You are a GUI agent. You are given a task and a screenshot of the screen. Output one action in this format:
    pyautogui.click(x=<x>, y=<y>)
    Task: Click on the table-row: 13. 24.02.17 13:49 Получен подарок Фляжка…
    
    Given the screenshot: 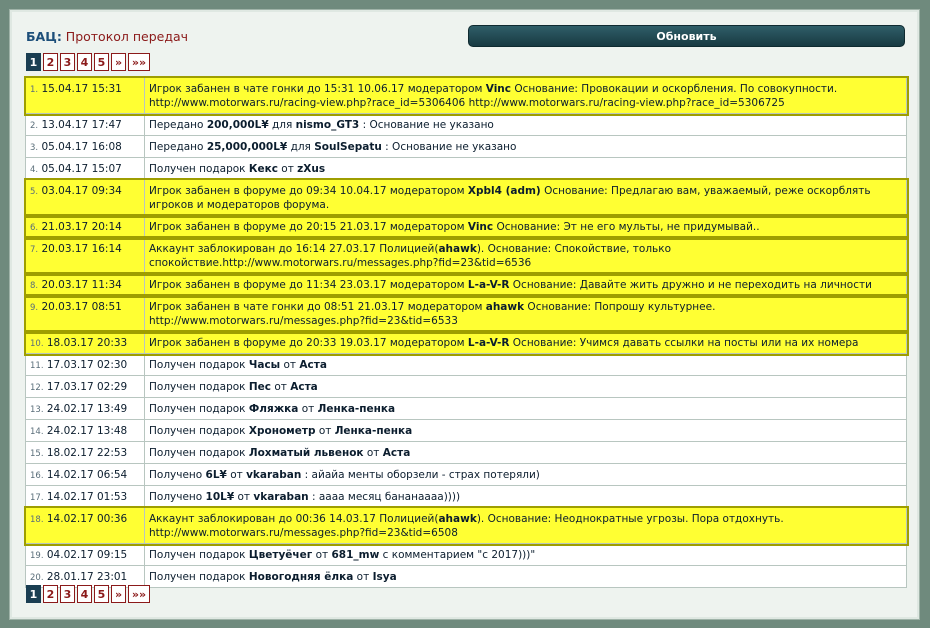 What is the action you would take?
    pyautogui.click(x=466, y=408)
    